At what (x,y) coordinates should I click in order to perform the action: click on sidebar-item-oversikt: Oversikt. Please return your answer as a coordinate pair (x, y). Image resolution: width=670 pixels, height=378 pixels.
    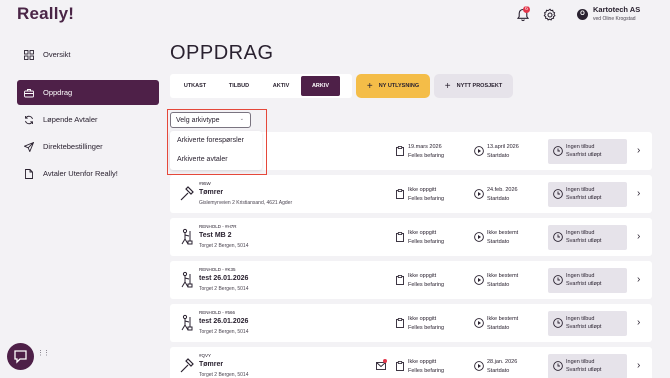
    Looking at the image, I should click on (88, 54).